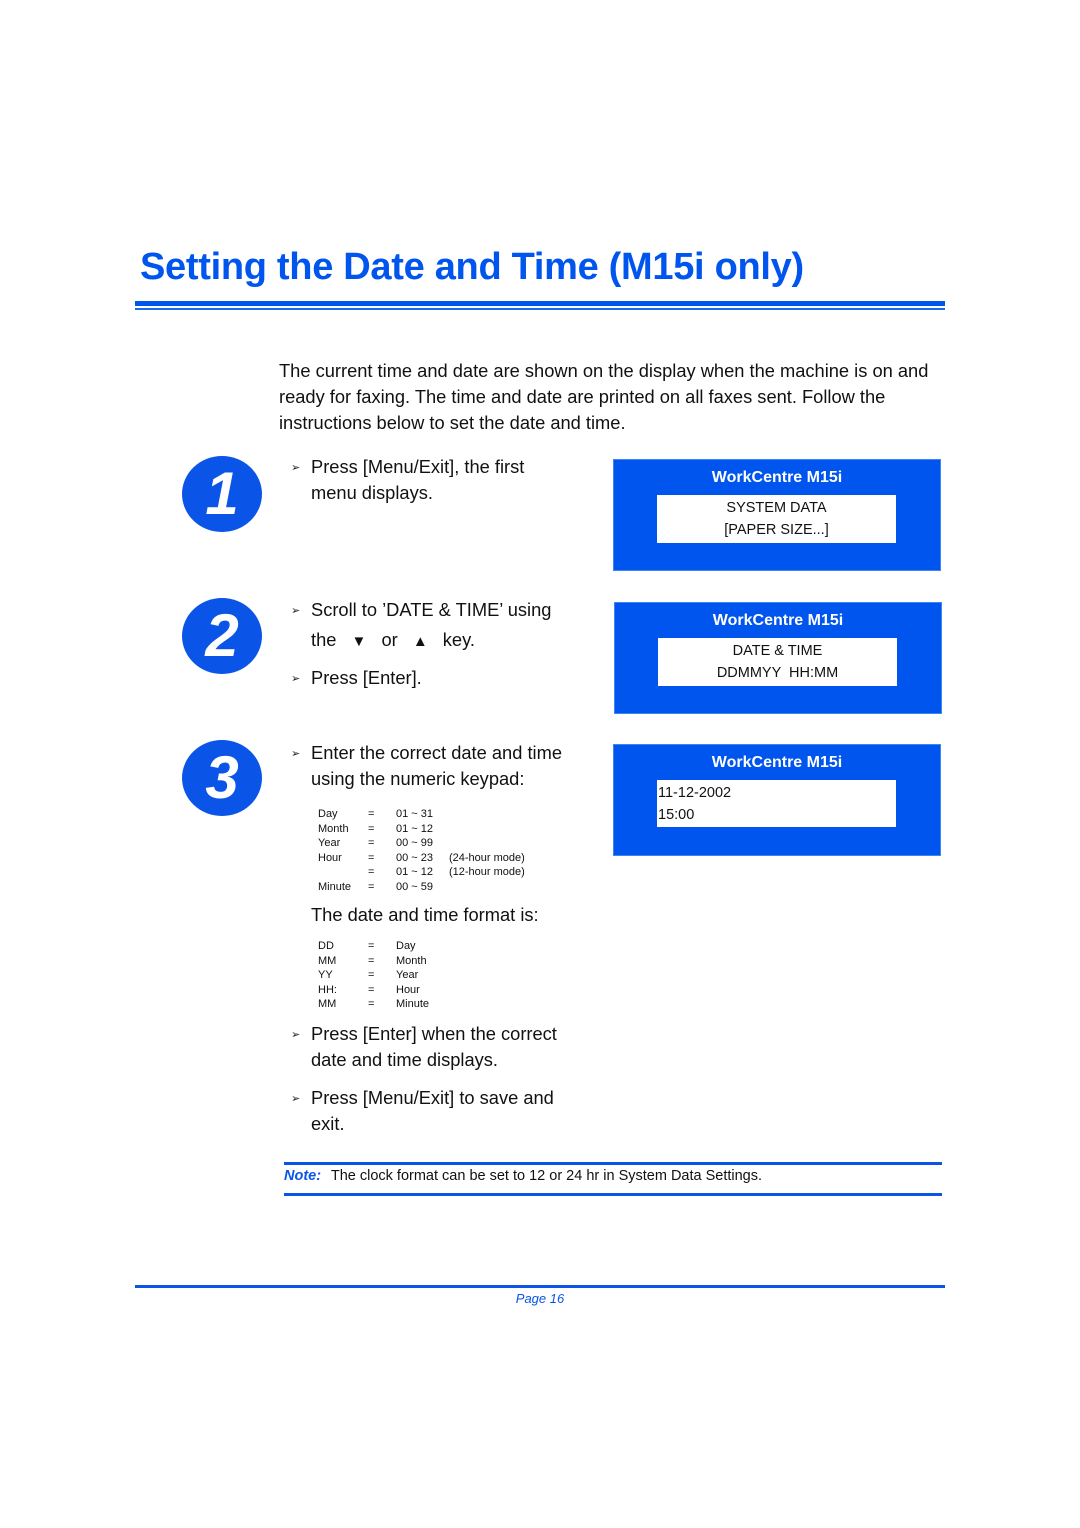 This screenshot has height=1528, width=1080. What do you see at coordinates (777, 662) in the screenshot?
I see `lcd-screen: DATE & TIME DDMMYY HH:MM` at bounding box center [777, 662].